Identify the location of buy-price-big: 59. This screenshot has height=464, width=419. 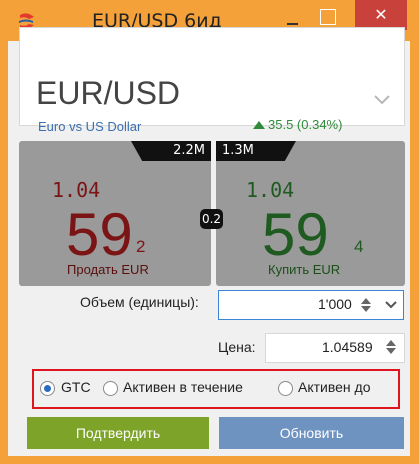
(295, 234).